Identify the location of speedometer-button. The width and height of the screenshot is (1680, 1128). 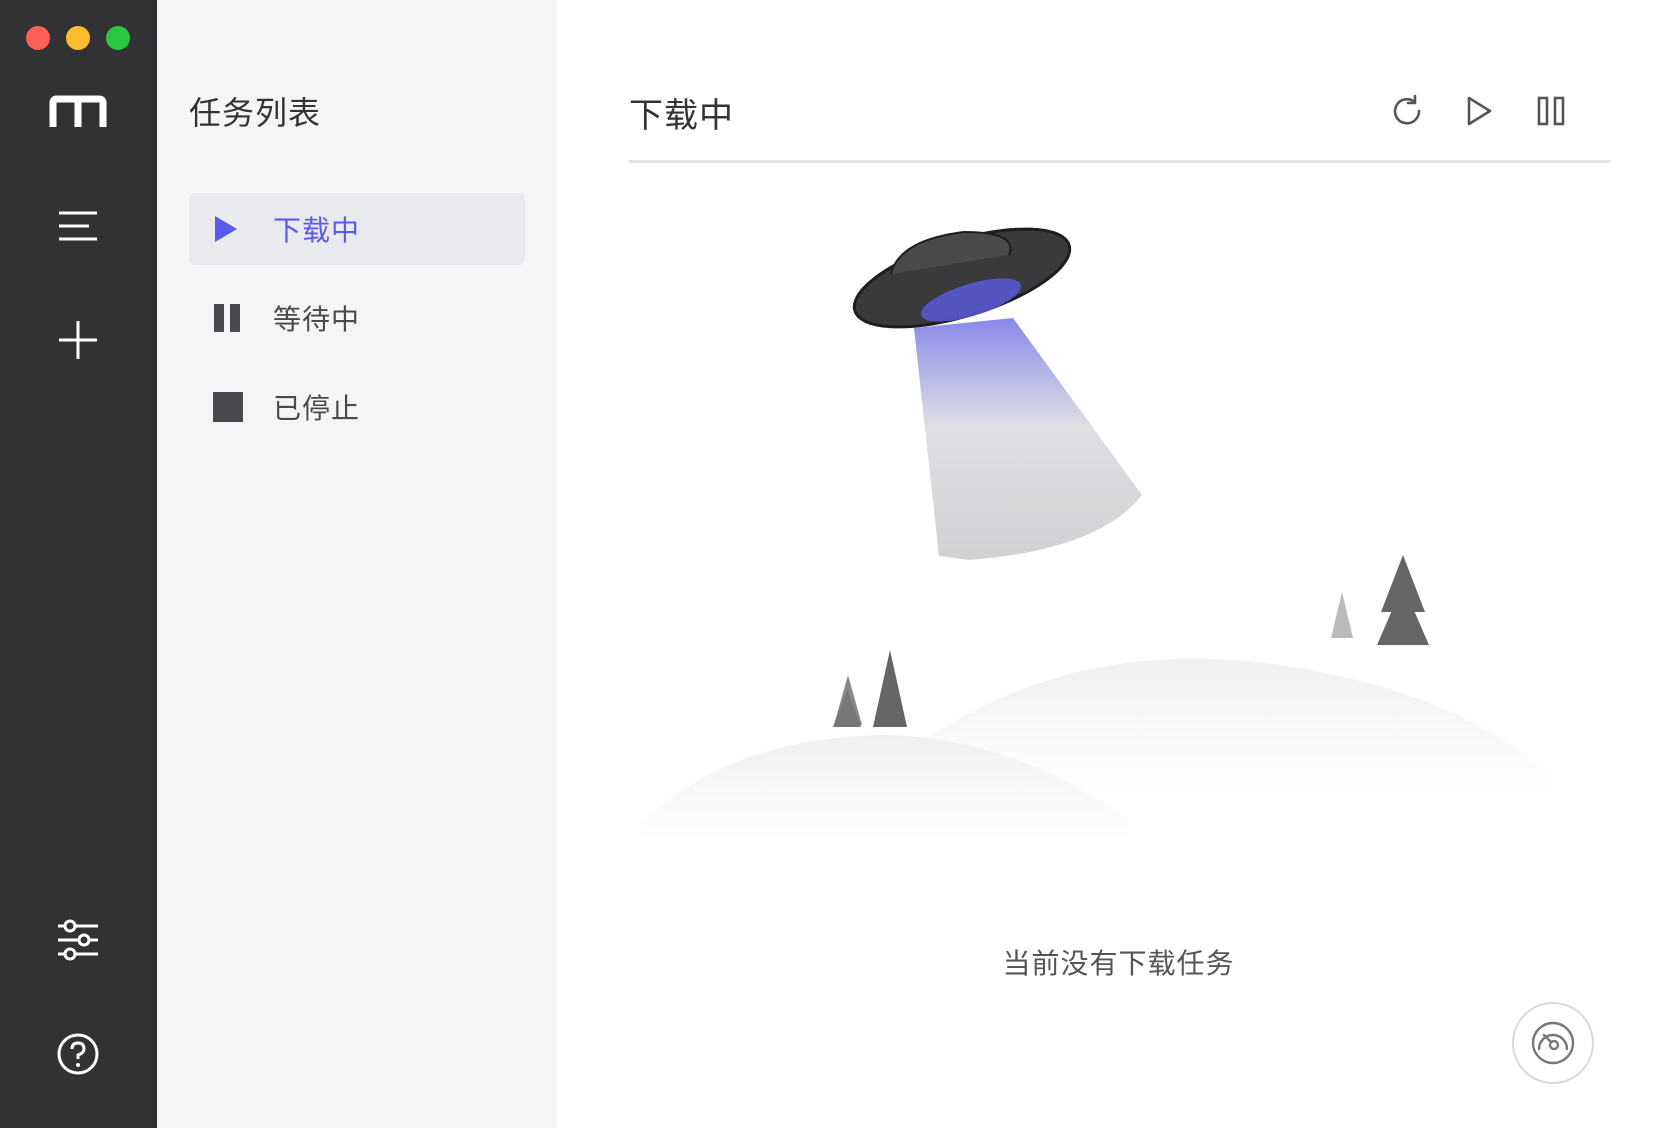
(1553, 1043).